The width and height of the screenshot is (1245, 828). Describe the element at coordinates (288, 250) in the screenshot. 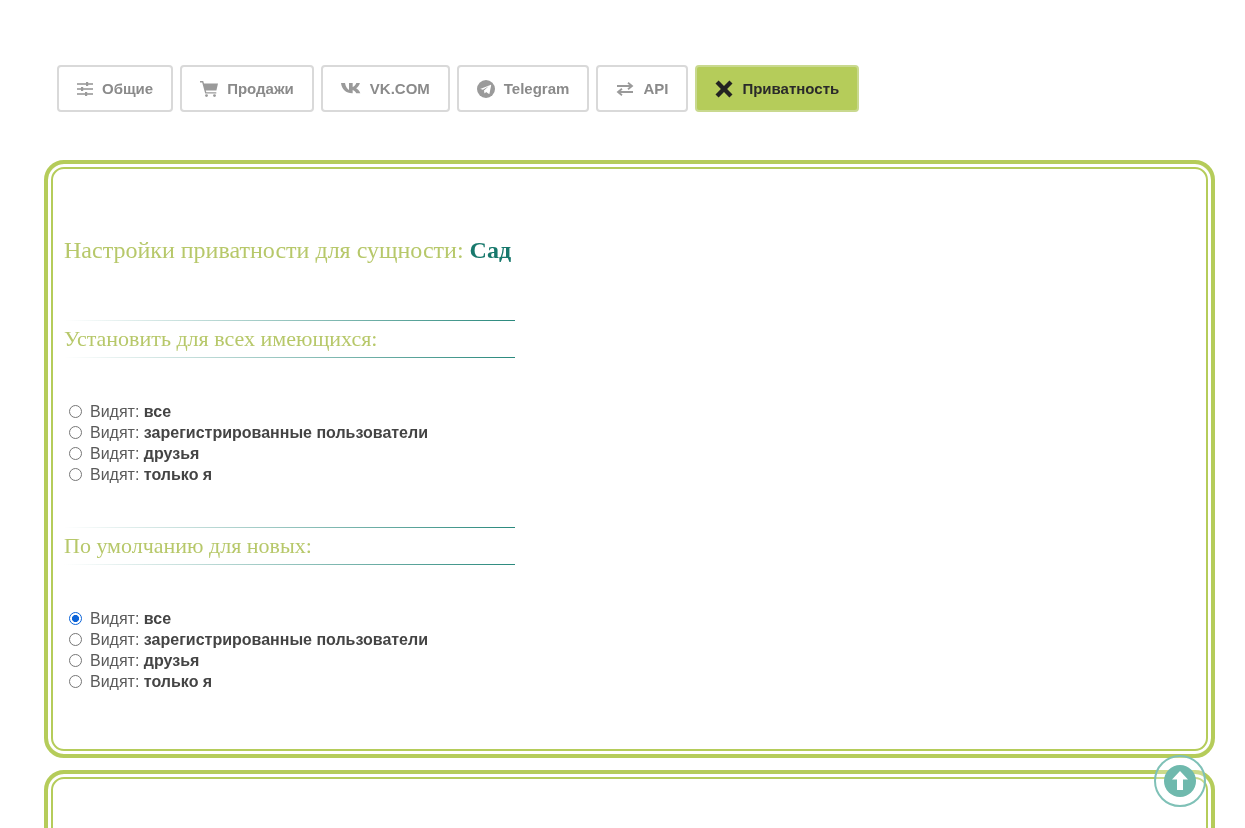

I see `panel-title: Настройки приватности для сущности: Сад` at that location.